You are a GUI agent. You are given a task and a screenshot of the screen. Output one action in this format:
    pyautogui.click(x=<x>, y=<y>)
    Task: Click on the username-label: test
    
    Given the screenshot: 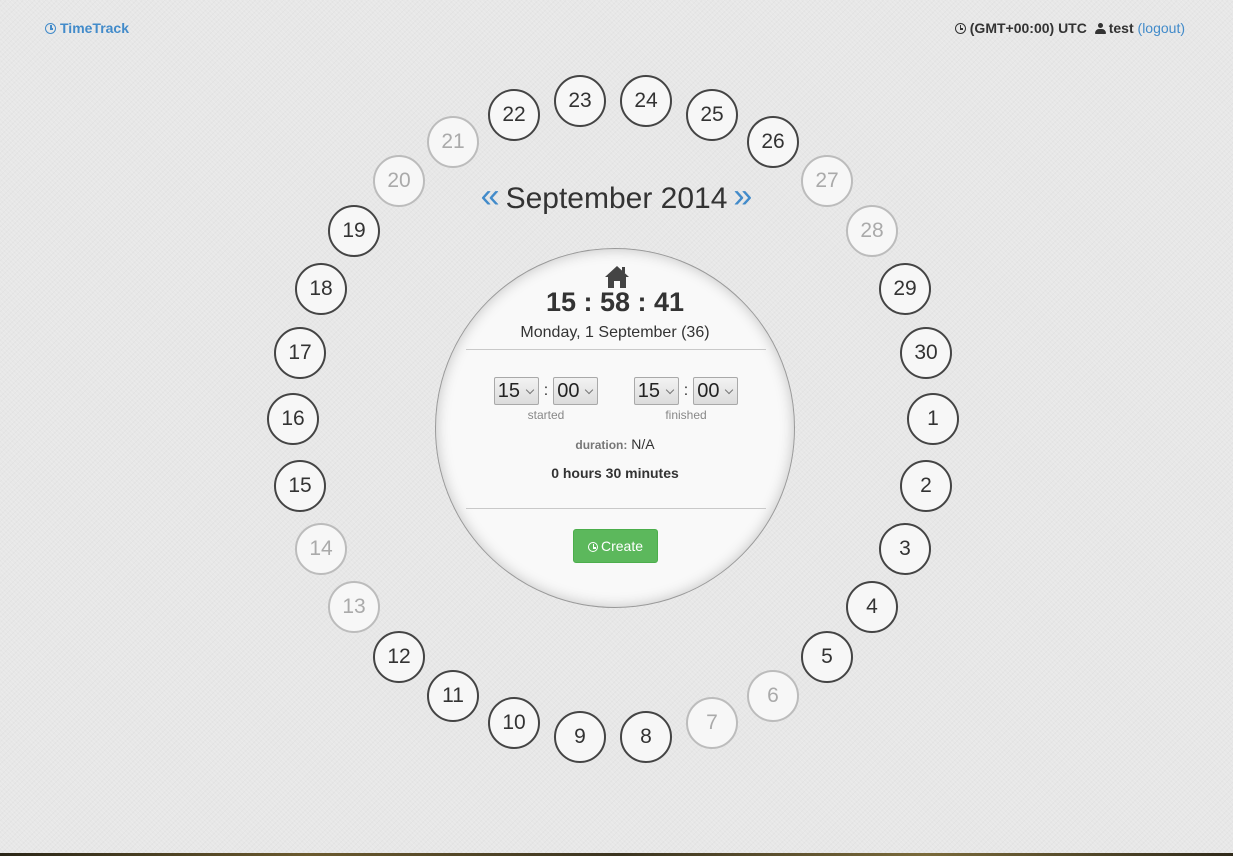 What is the action you would take?
    pyautogui.click(x=1121, y=28)
    